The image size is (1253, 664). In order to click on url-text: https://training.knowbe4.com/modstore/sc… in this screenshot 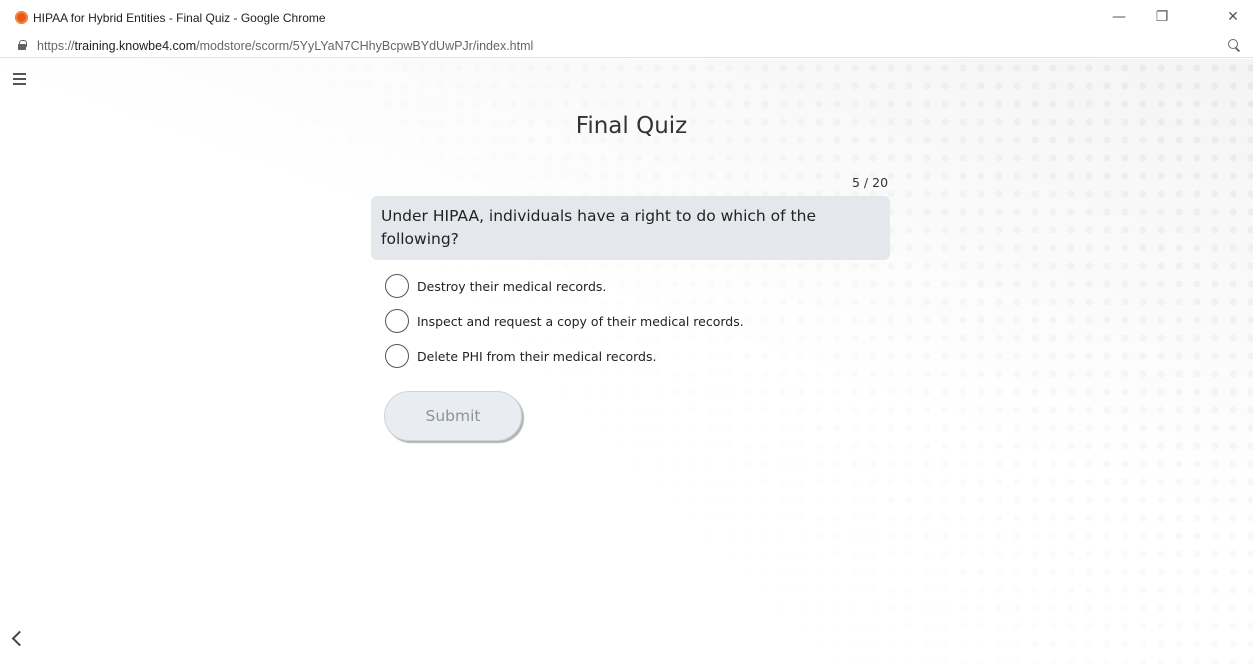, I will do `click(285, 46)`.